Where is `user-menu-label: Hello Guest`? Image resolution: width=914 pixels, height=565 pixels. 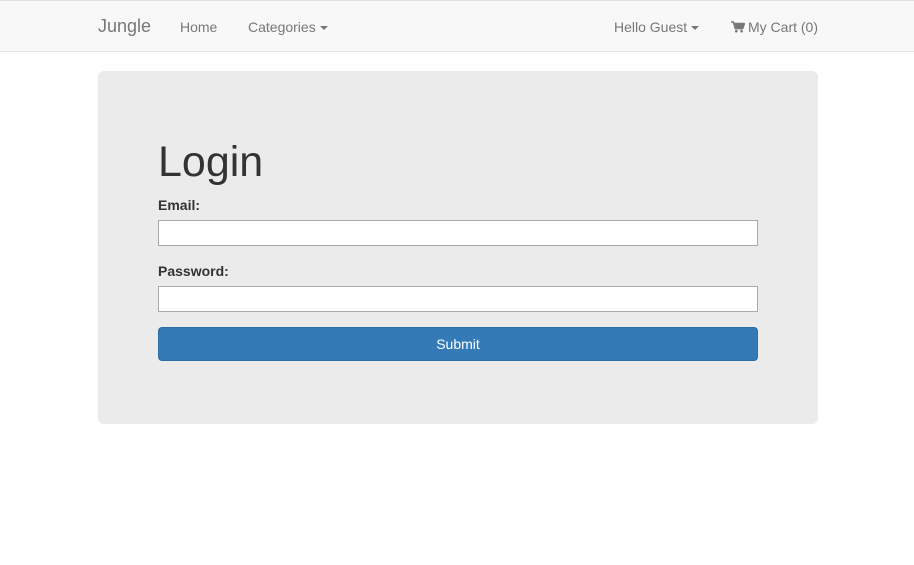
user-menu-label: Hello Guest is located at coordinates (651, 27).